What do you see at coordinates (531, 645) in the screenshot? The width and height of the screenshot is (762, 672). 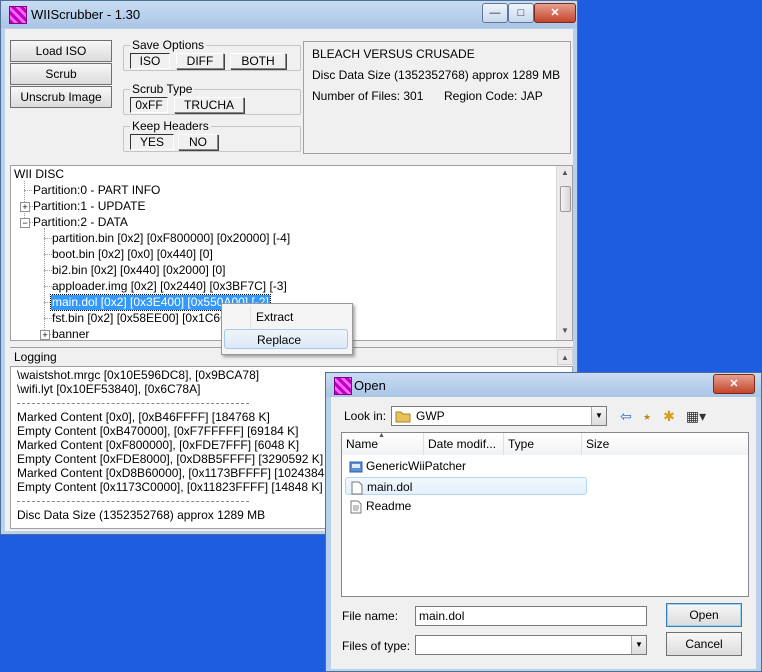 I see `files-of-type-combo: ▼` at bounding box center [531, 645].